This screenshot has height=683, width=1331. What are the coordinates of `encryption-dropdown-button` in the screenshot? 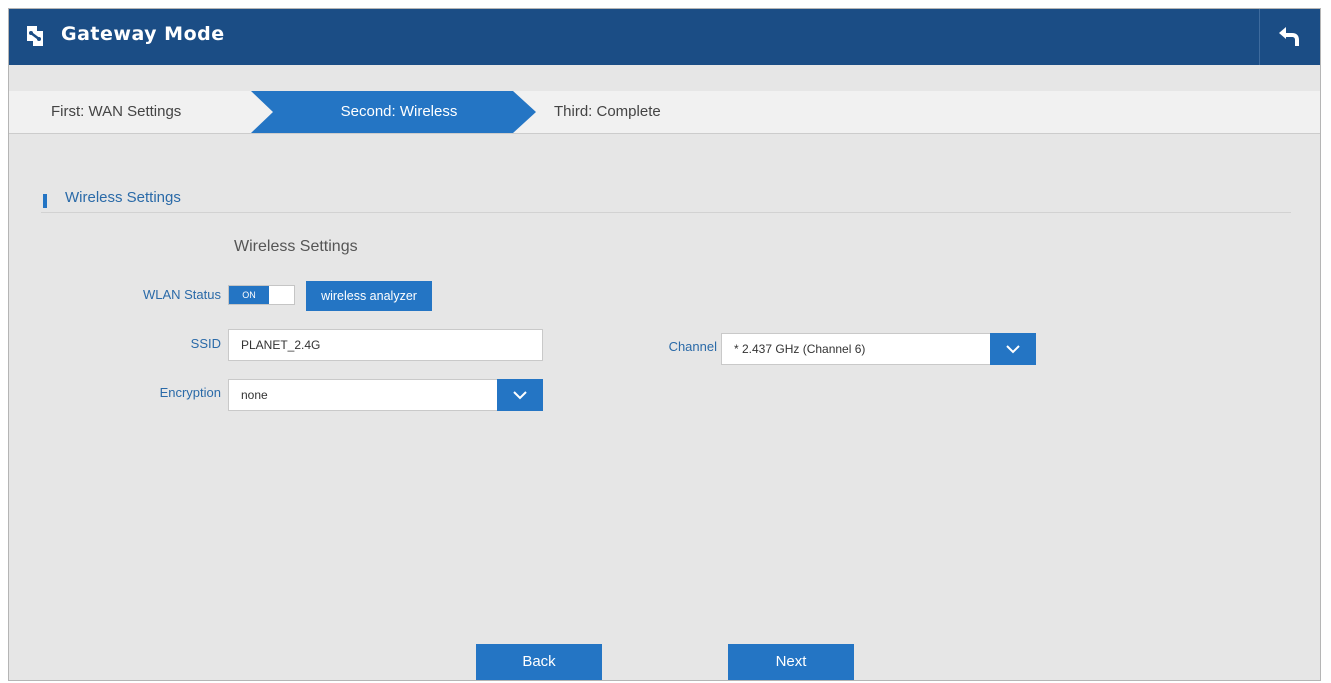 It's located at (520, 395).